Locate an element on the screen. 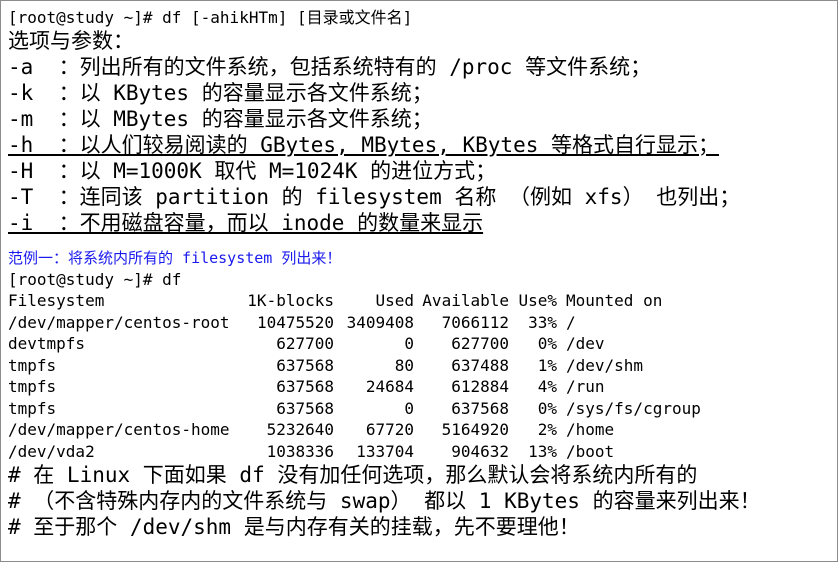 The image size is (838, 562). example-title: 范例一：将系统内所有的 filesystem 列出来！ is located at coordinates (175, 258).